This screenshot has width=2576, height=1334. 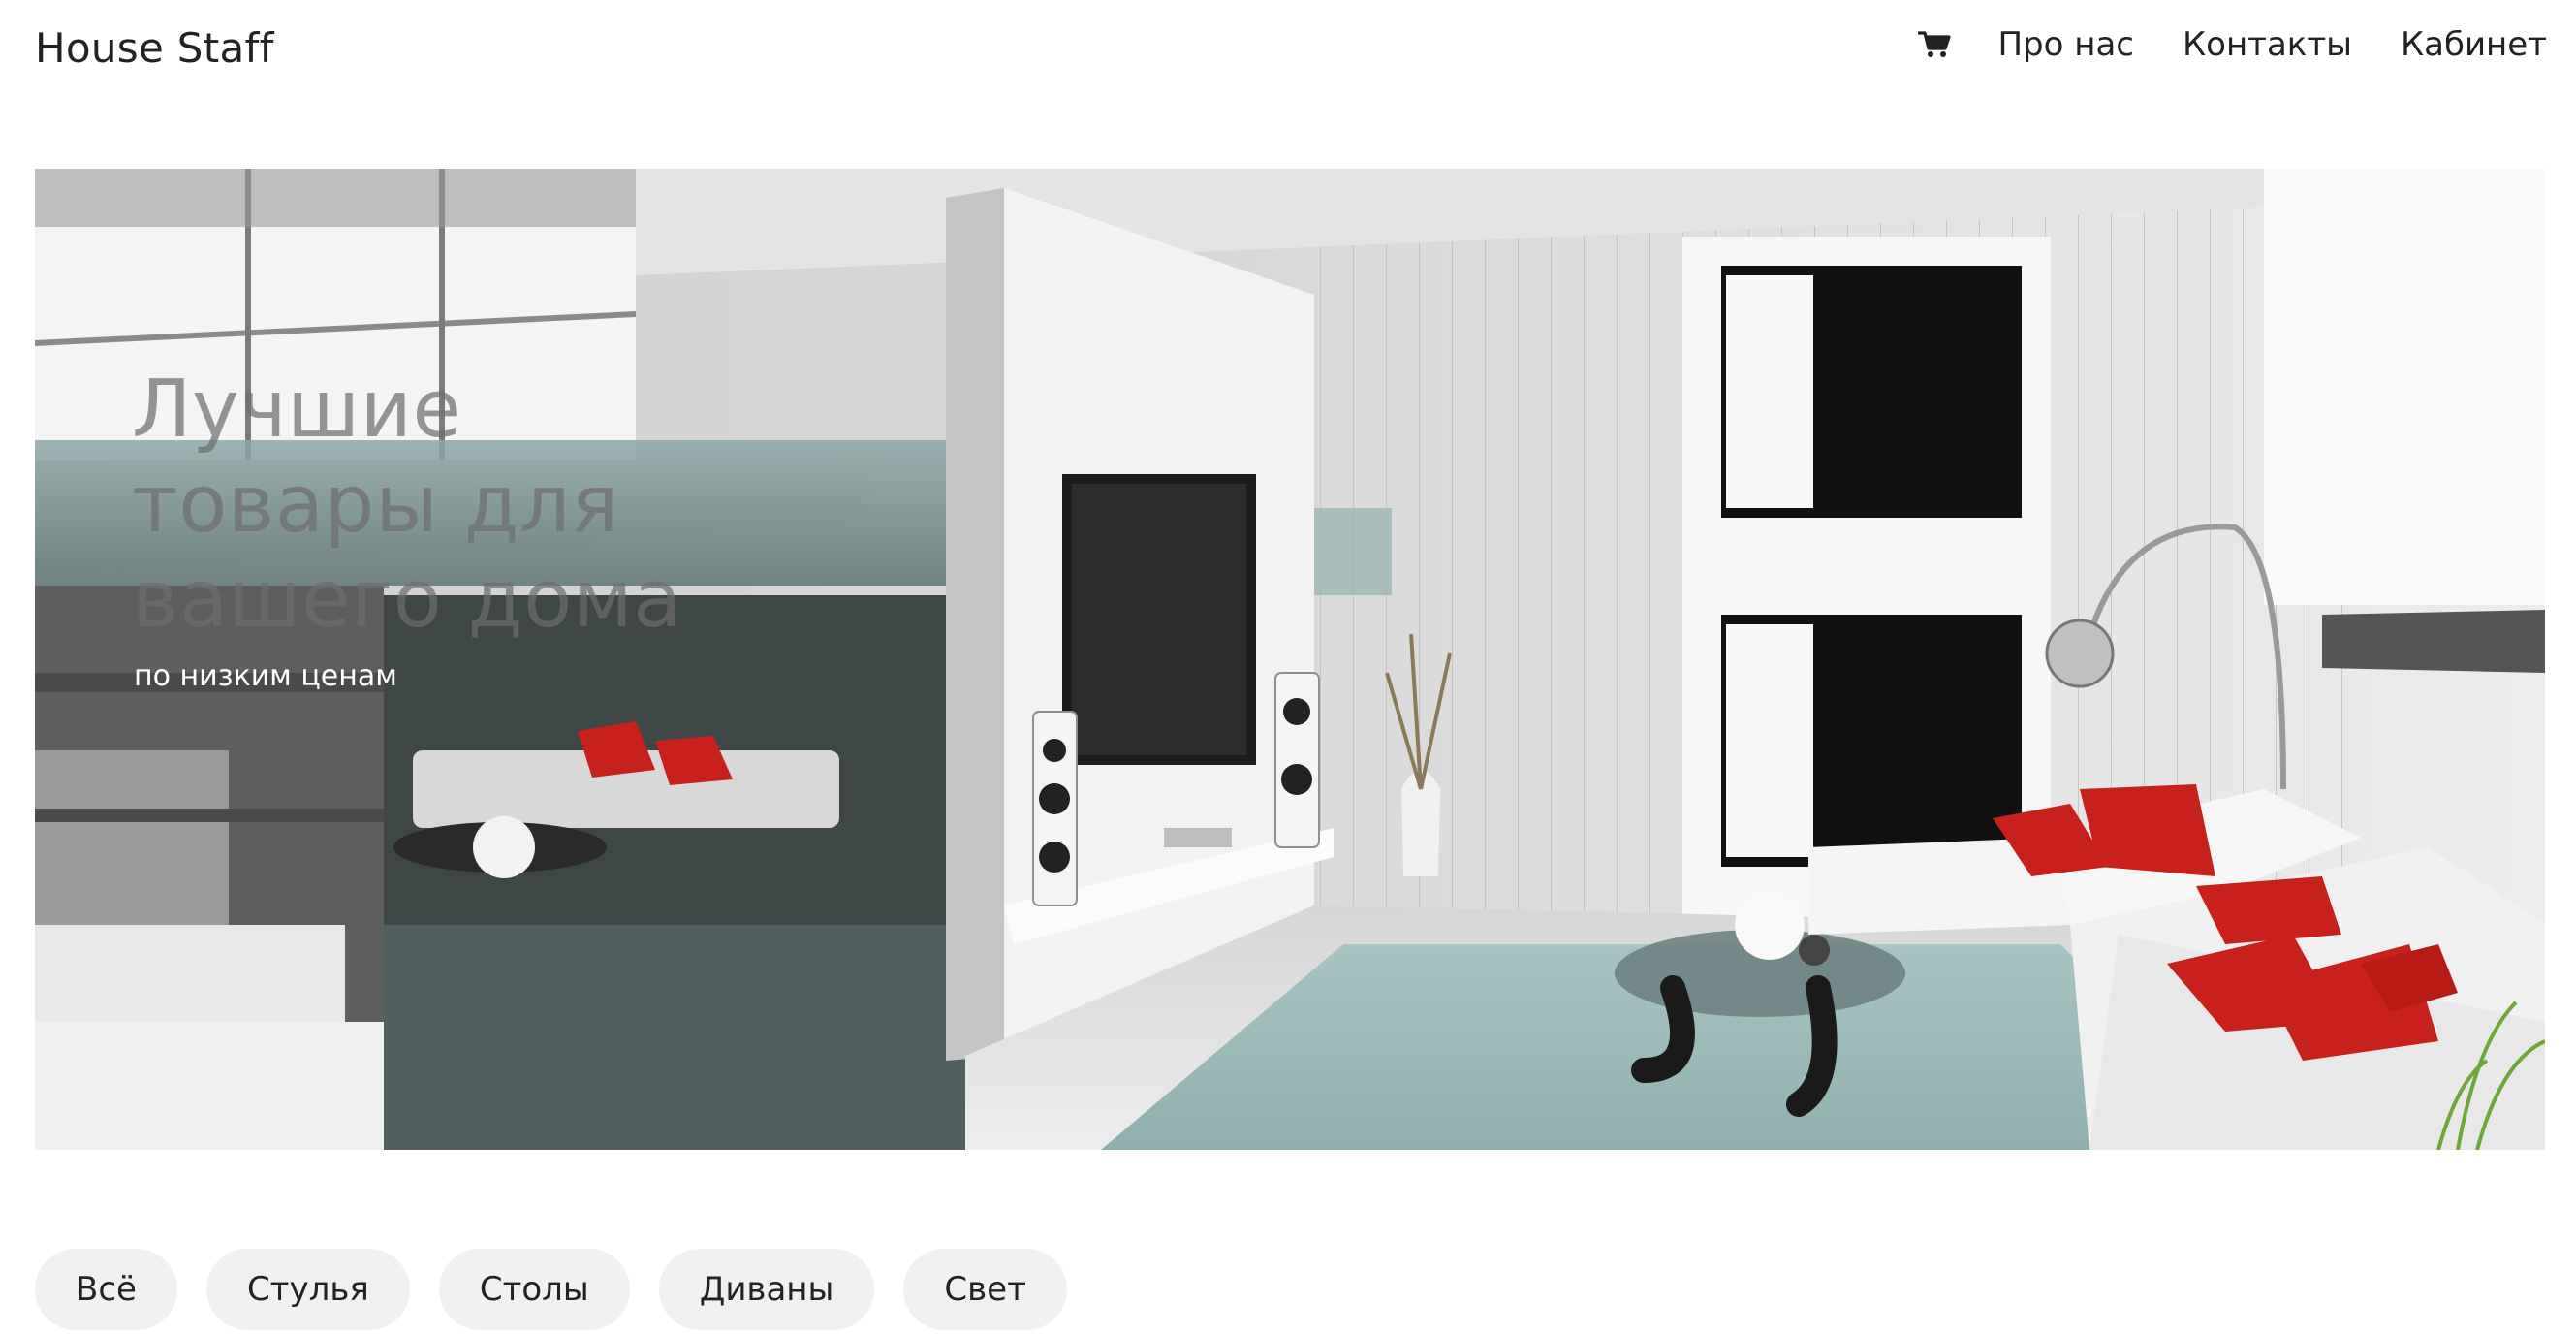 What do you see at coordinates (265, 676) in the screenshot?
I see `hero-subtitle: по низким ценам` at bounding box center [265, 676].